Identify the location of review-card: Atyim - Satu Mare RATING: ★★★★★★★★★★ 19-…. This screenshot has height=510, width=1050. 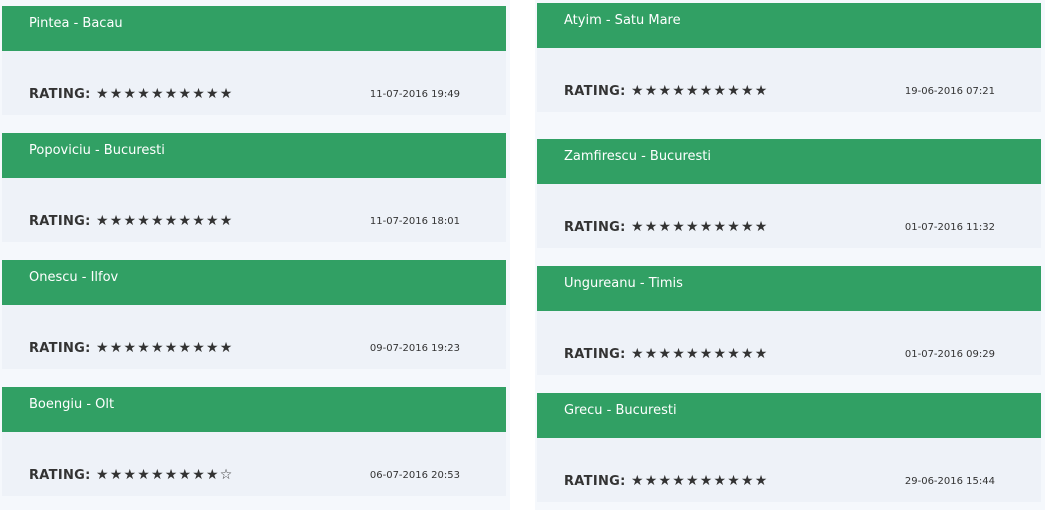
(789, 57).